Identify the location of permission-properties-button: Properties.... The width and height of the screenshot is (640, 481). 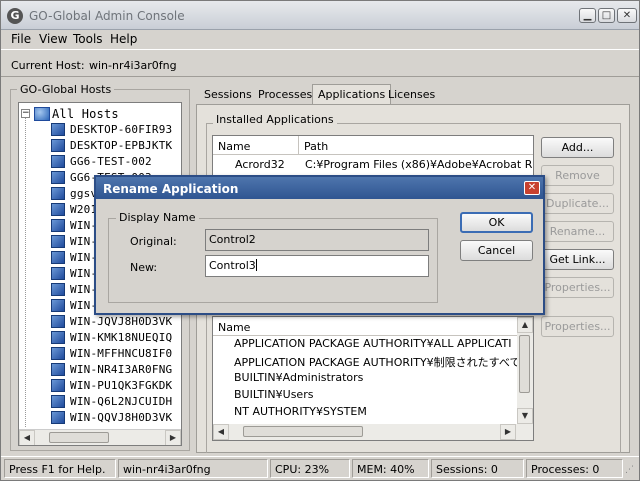
(577, 326).